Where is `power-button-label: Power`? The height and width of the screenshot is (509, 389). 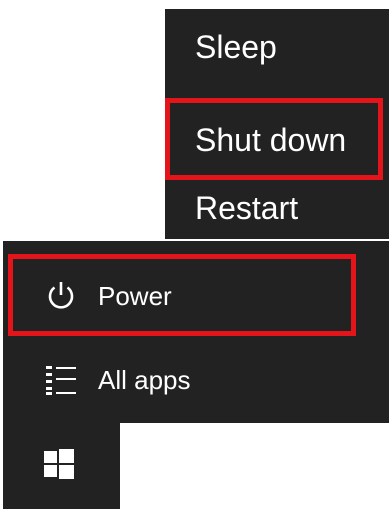 power-button-label: Power is located at coordinates (135, 295).